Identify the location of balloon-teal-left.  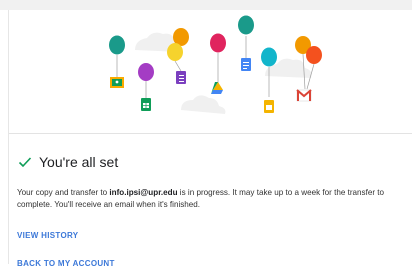
(117, 45).